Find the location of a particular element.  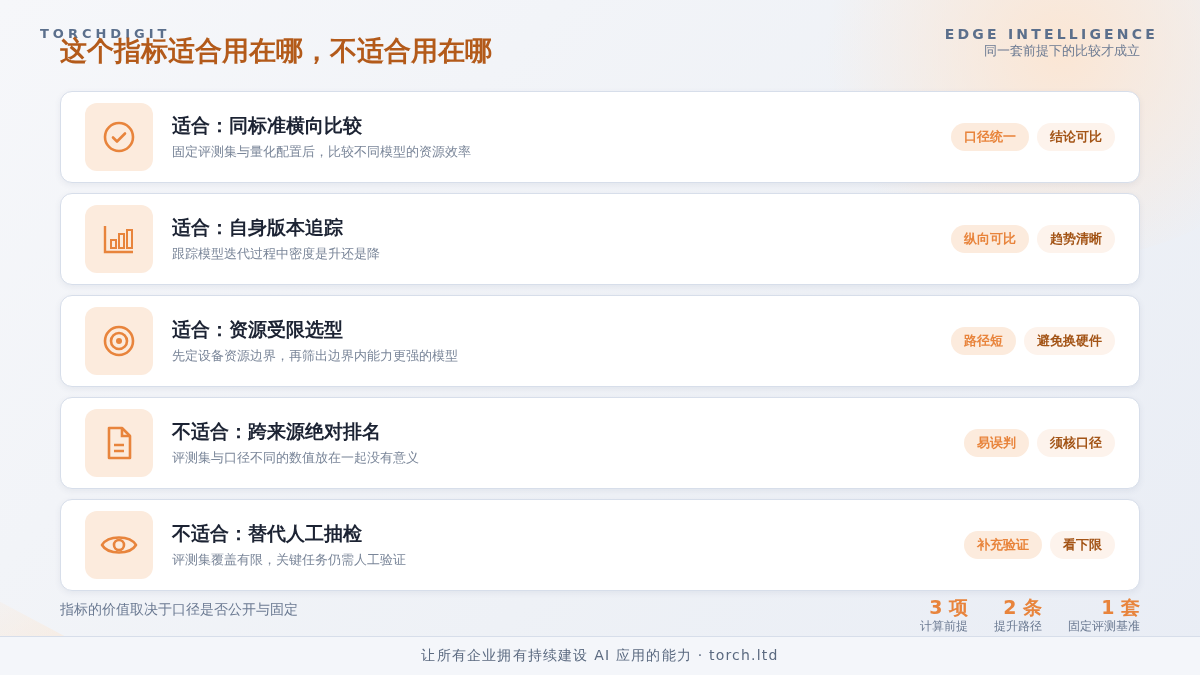

tag: 路径短 is located at coordinates (983, 341).